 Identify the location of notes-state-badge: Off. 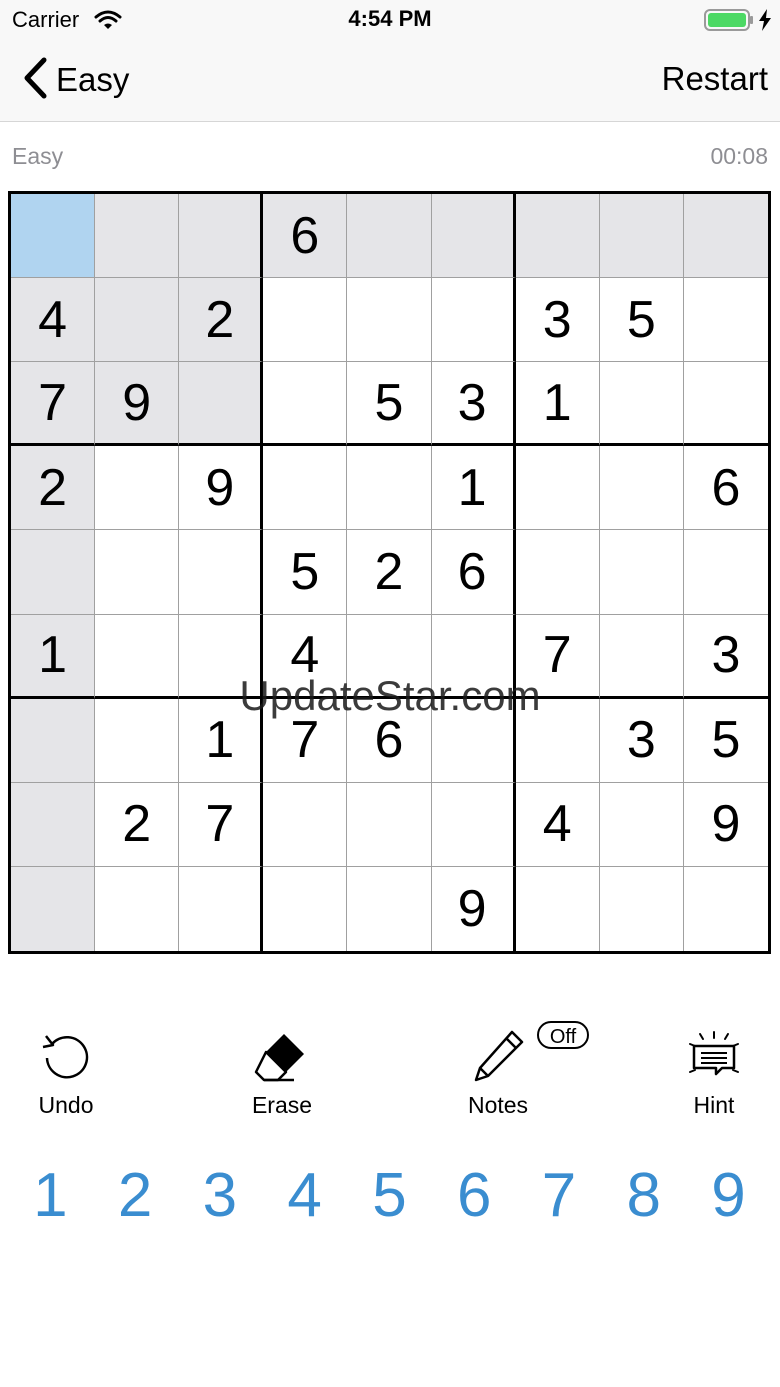
(563, 1035).